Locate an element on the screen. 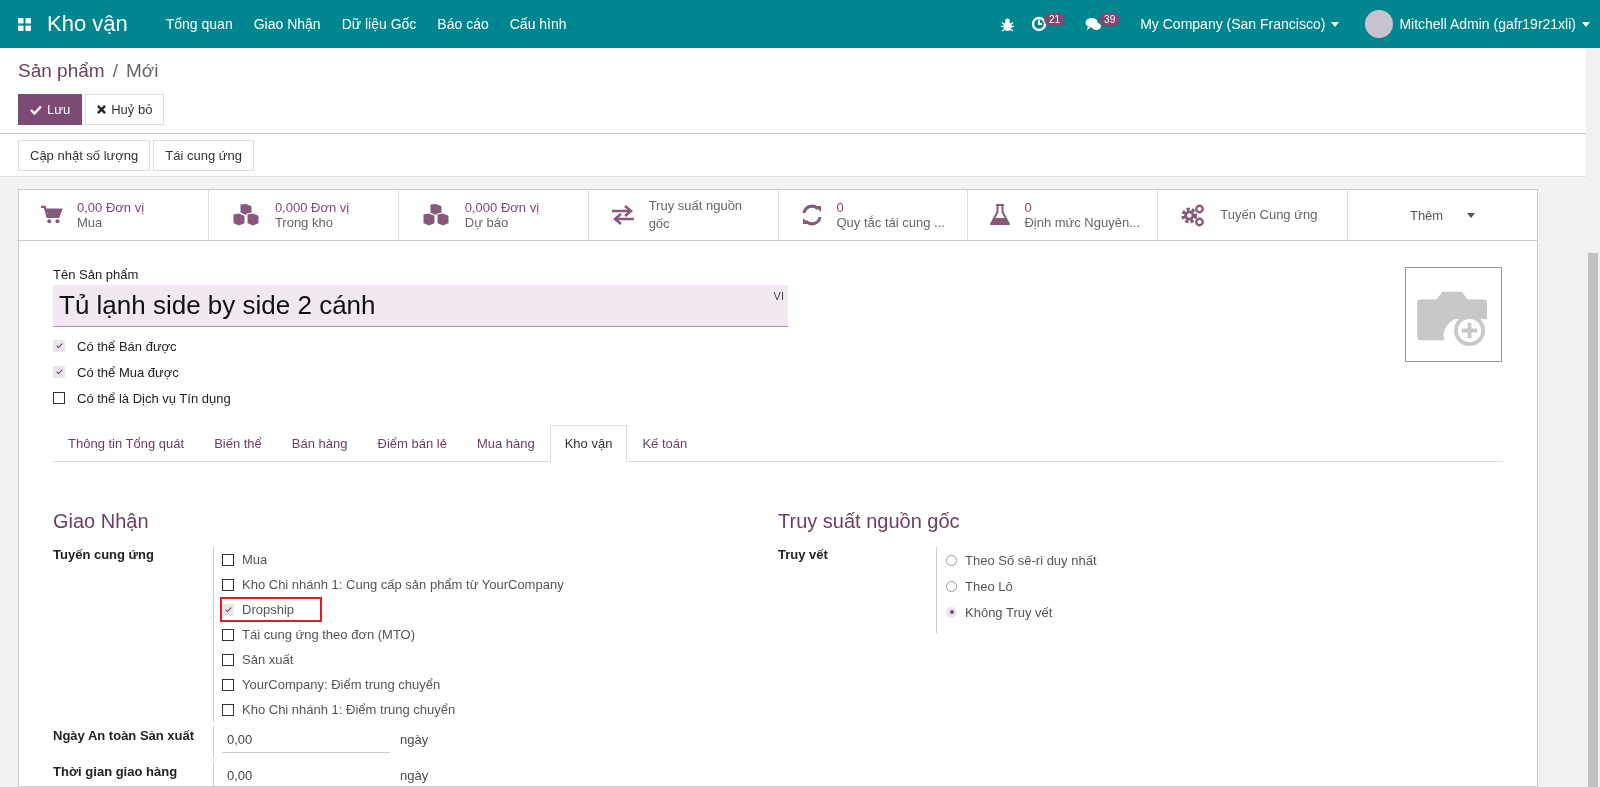  apps-menu-icon is located at coordinates (24, 24).